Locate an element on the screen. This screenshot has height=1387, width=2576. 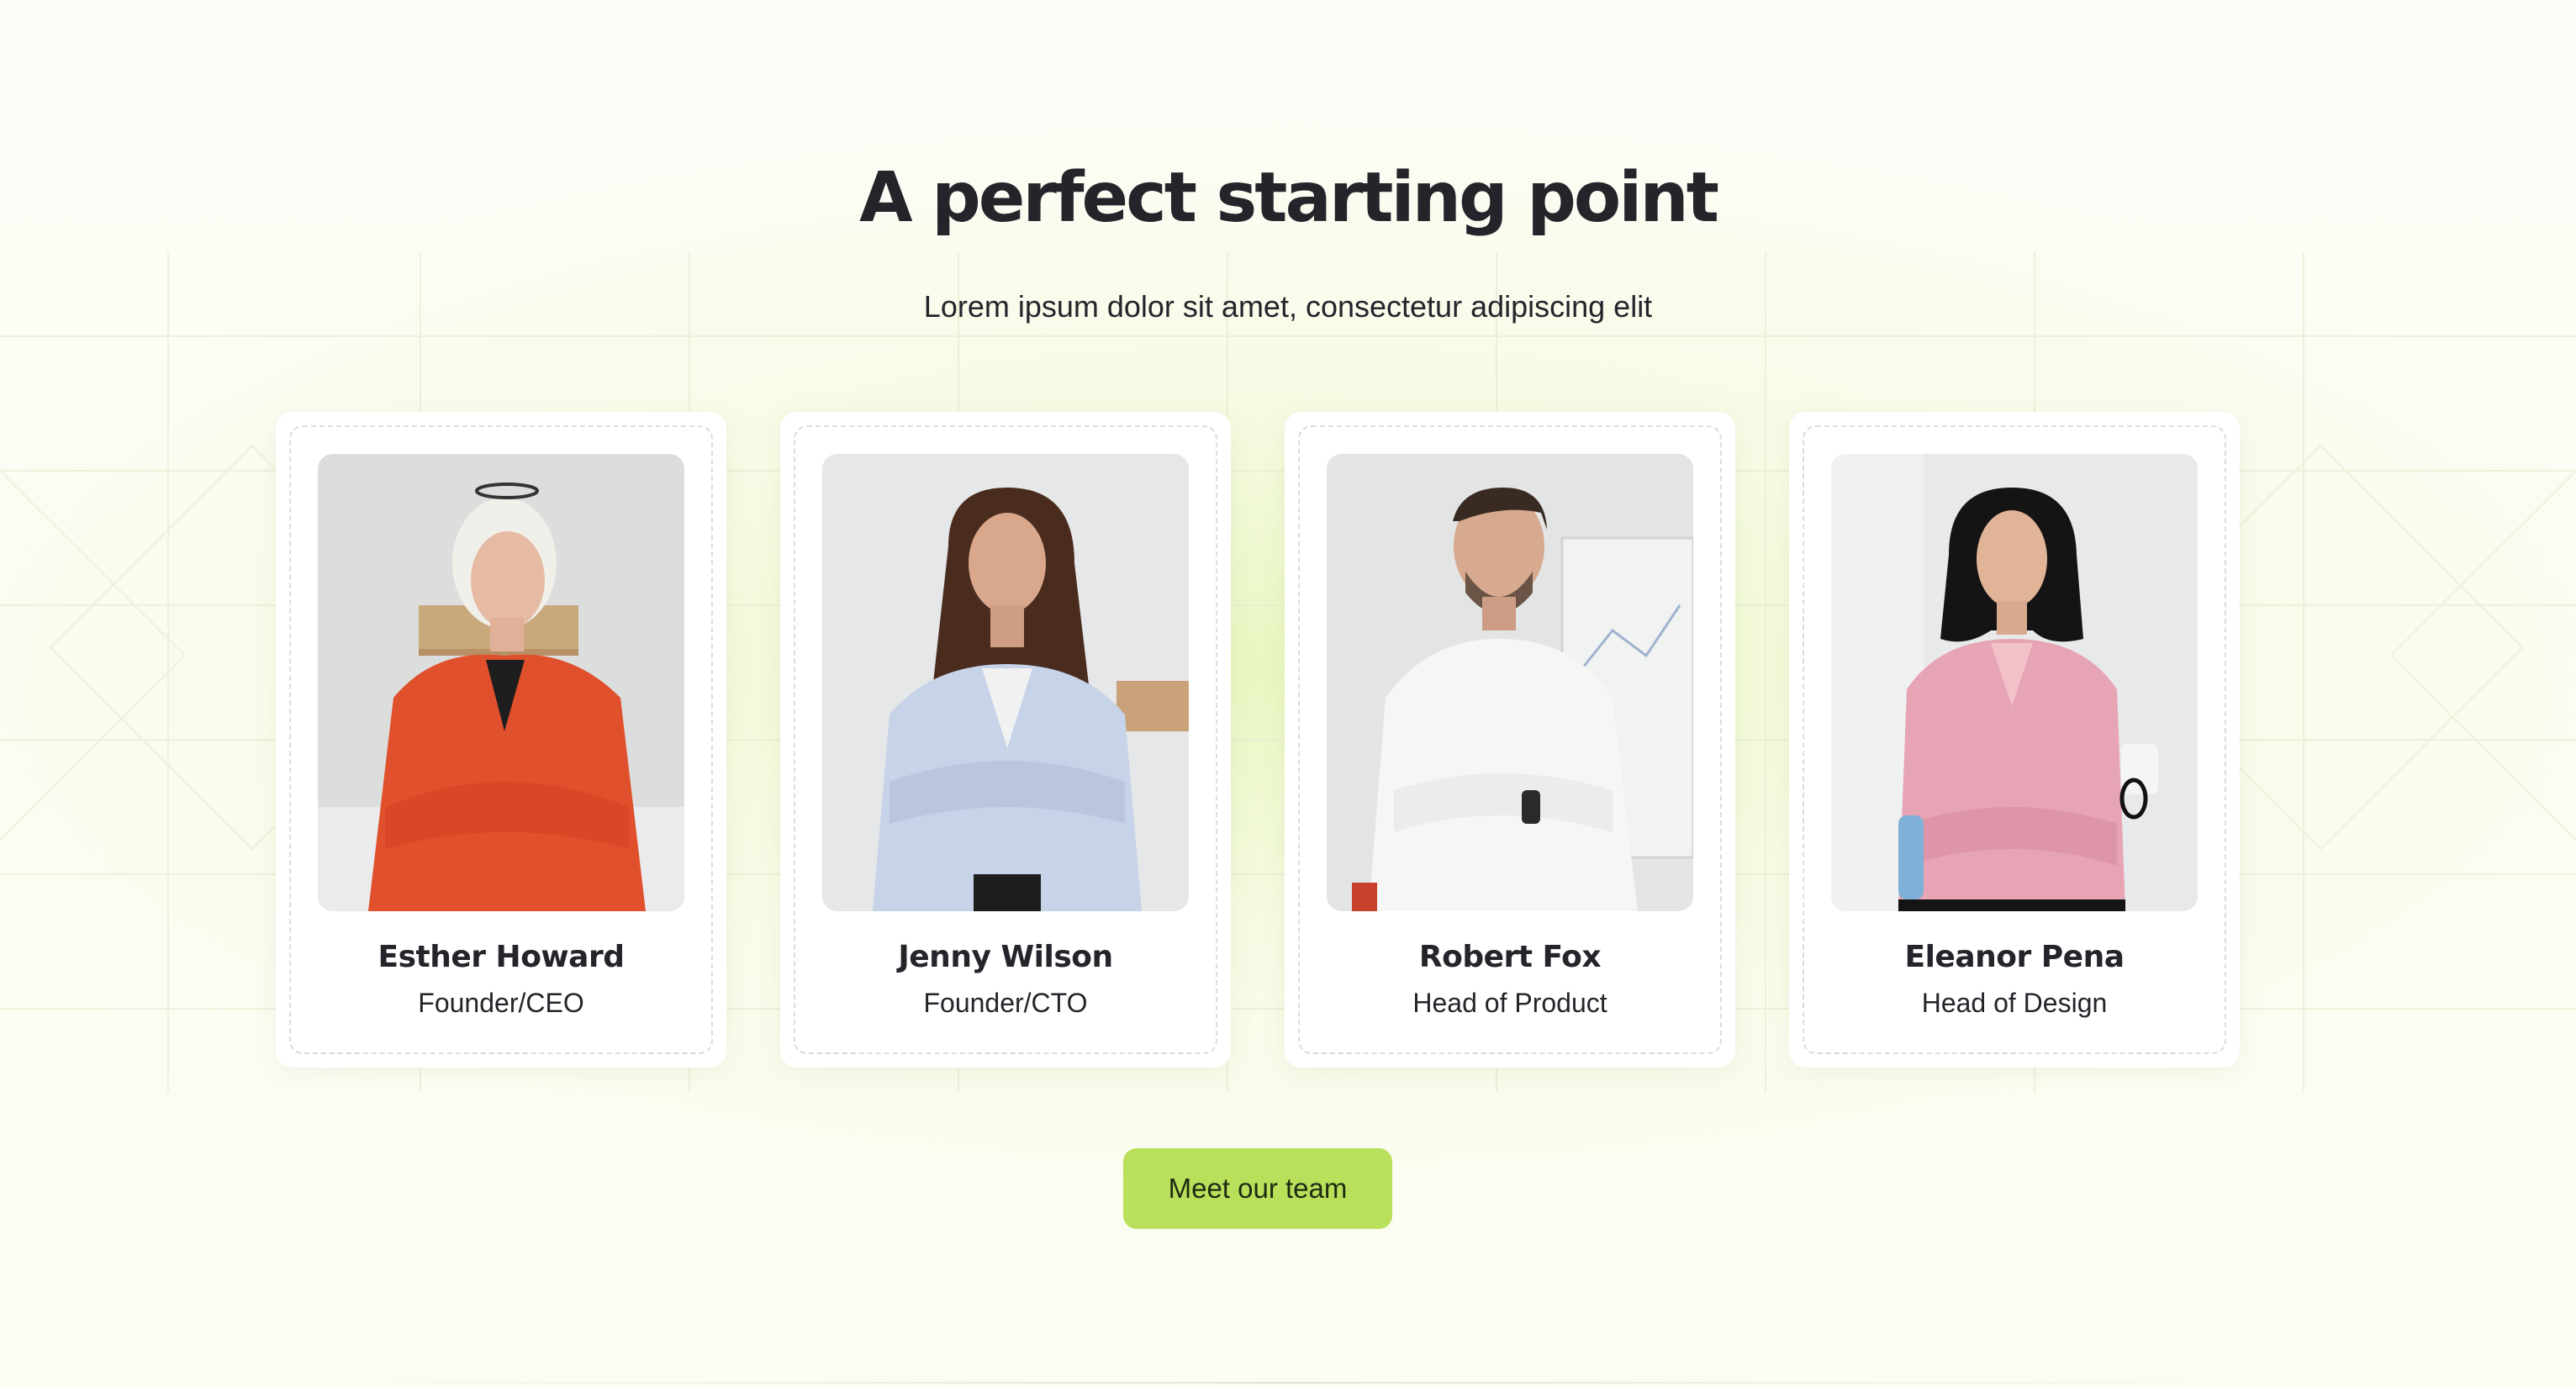
team-member-role: Founder/CTO is located at coordinates (1006, 1003).